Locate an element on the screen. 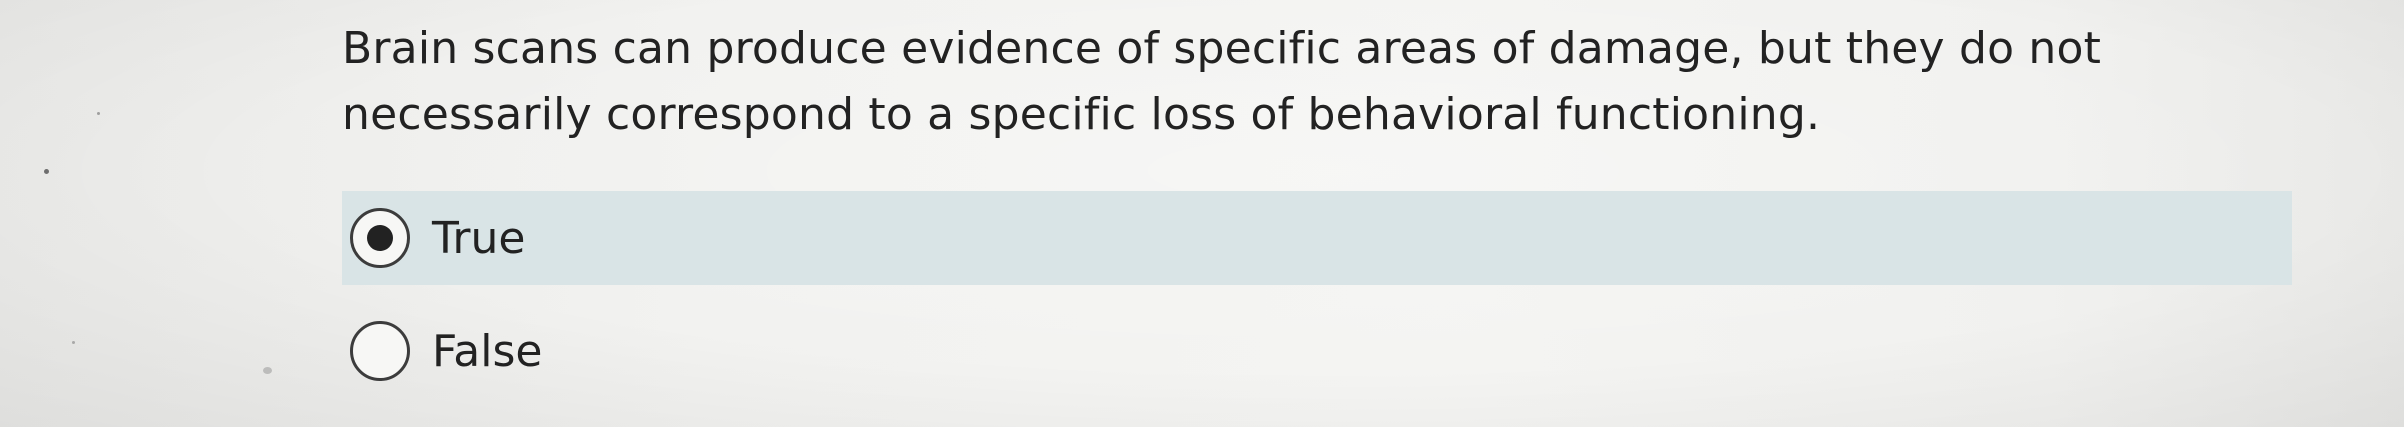  radio-true is located at coordinates (380, 238).